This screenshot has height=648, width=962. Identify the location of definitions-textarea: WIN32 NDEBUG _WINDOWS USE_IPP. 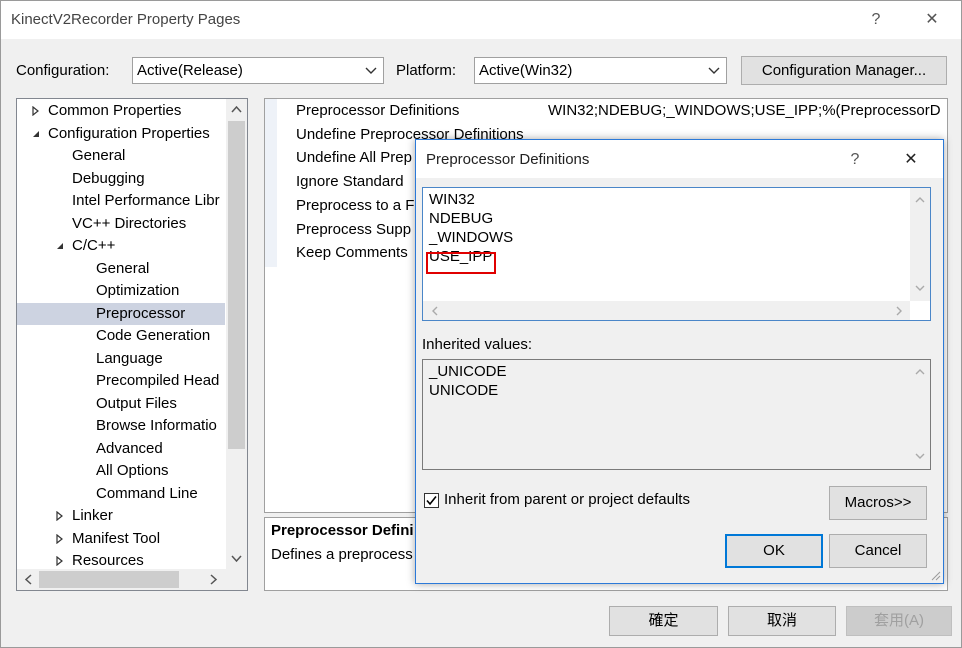
(676, 254).